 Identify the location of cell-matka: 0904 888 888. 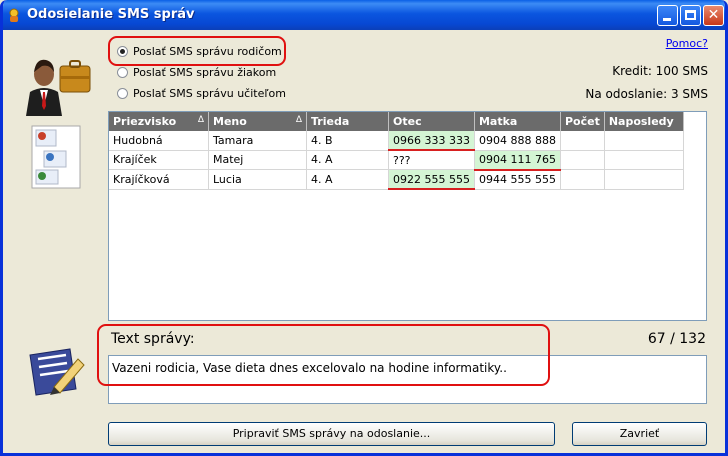
(517, 141).